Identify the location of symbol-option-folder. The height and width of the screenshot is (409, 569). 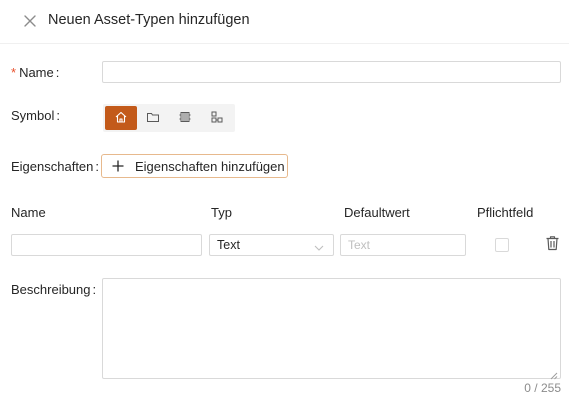
(153, 118).